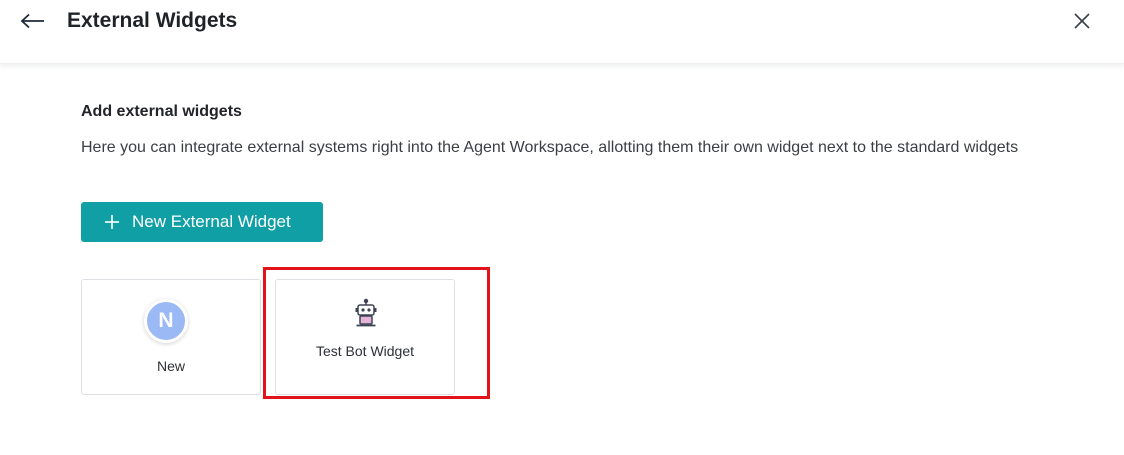  What do you see at coordinates (166, 321) in the screenshot?
I see `avatar: N` at bounding box center [166, 321].